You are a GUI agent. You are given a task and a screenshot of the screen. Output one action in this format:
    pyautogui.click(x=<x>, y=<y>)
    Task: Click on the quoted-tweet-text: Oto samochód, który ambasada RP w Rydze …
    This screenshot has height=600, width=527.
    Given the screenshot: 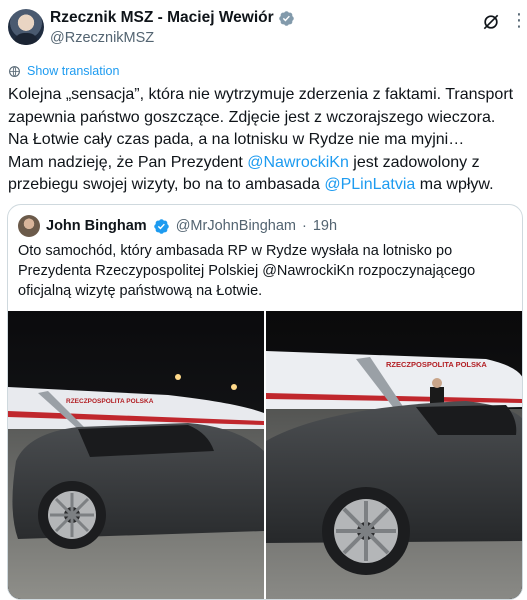 What is the action you would take?
    pyautogui.click(x=247, y=271)
    